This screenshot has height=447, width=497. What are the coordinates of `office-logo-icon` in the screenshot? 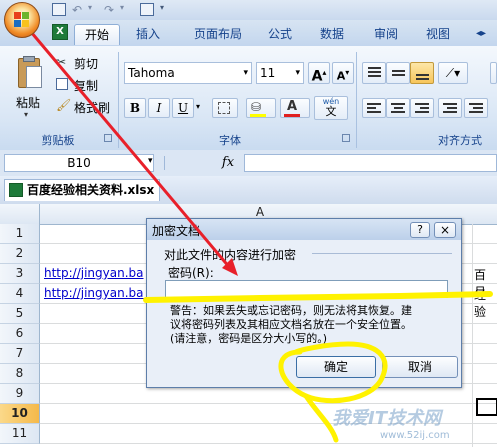 It's located at (22, 20).